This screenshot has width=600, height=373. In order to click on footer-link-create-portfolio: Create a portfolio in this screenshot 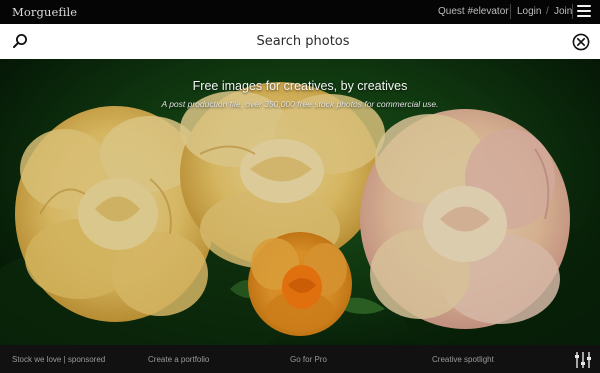, I will do `click(178, 359)`.